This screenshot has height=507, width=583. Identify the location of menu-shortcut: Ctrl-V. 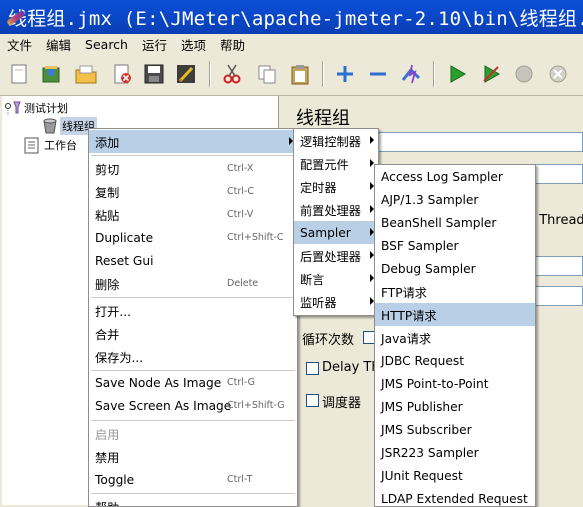
(240, 214).